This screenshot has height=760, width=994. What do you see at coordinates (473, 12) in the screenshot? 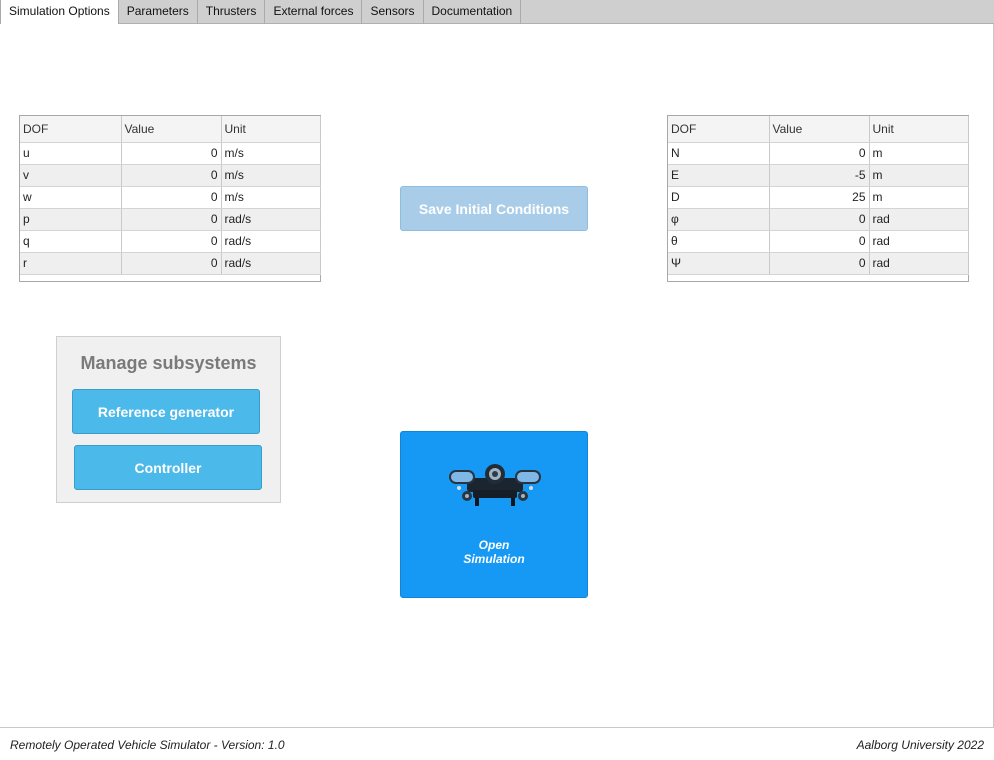
I see `tab-documentation: Documentation` at bounding box center [473, 12].